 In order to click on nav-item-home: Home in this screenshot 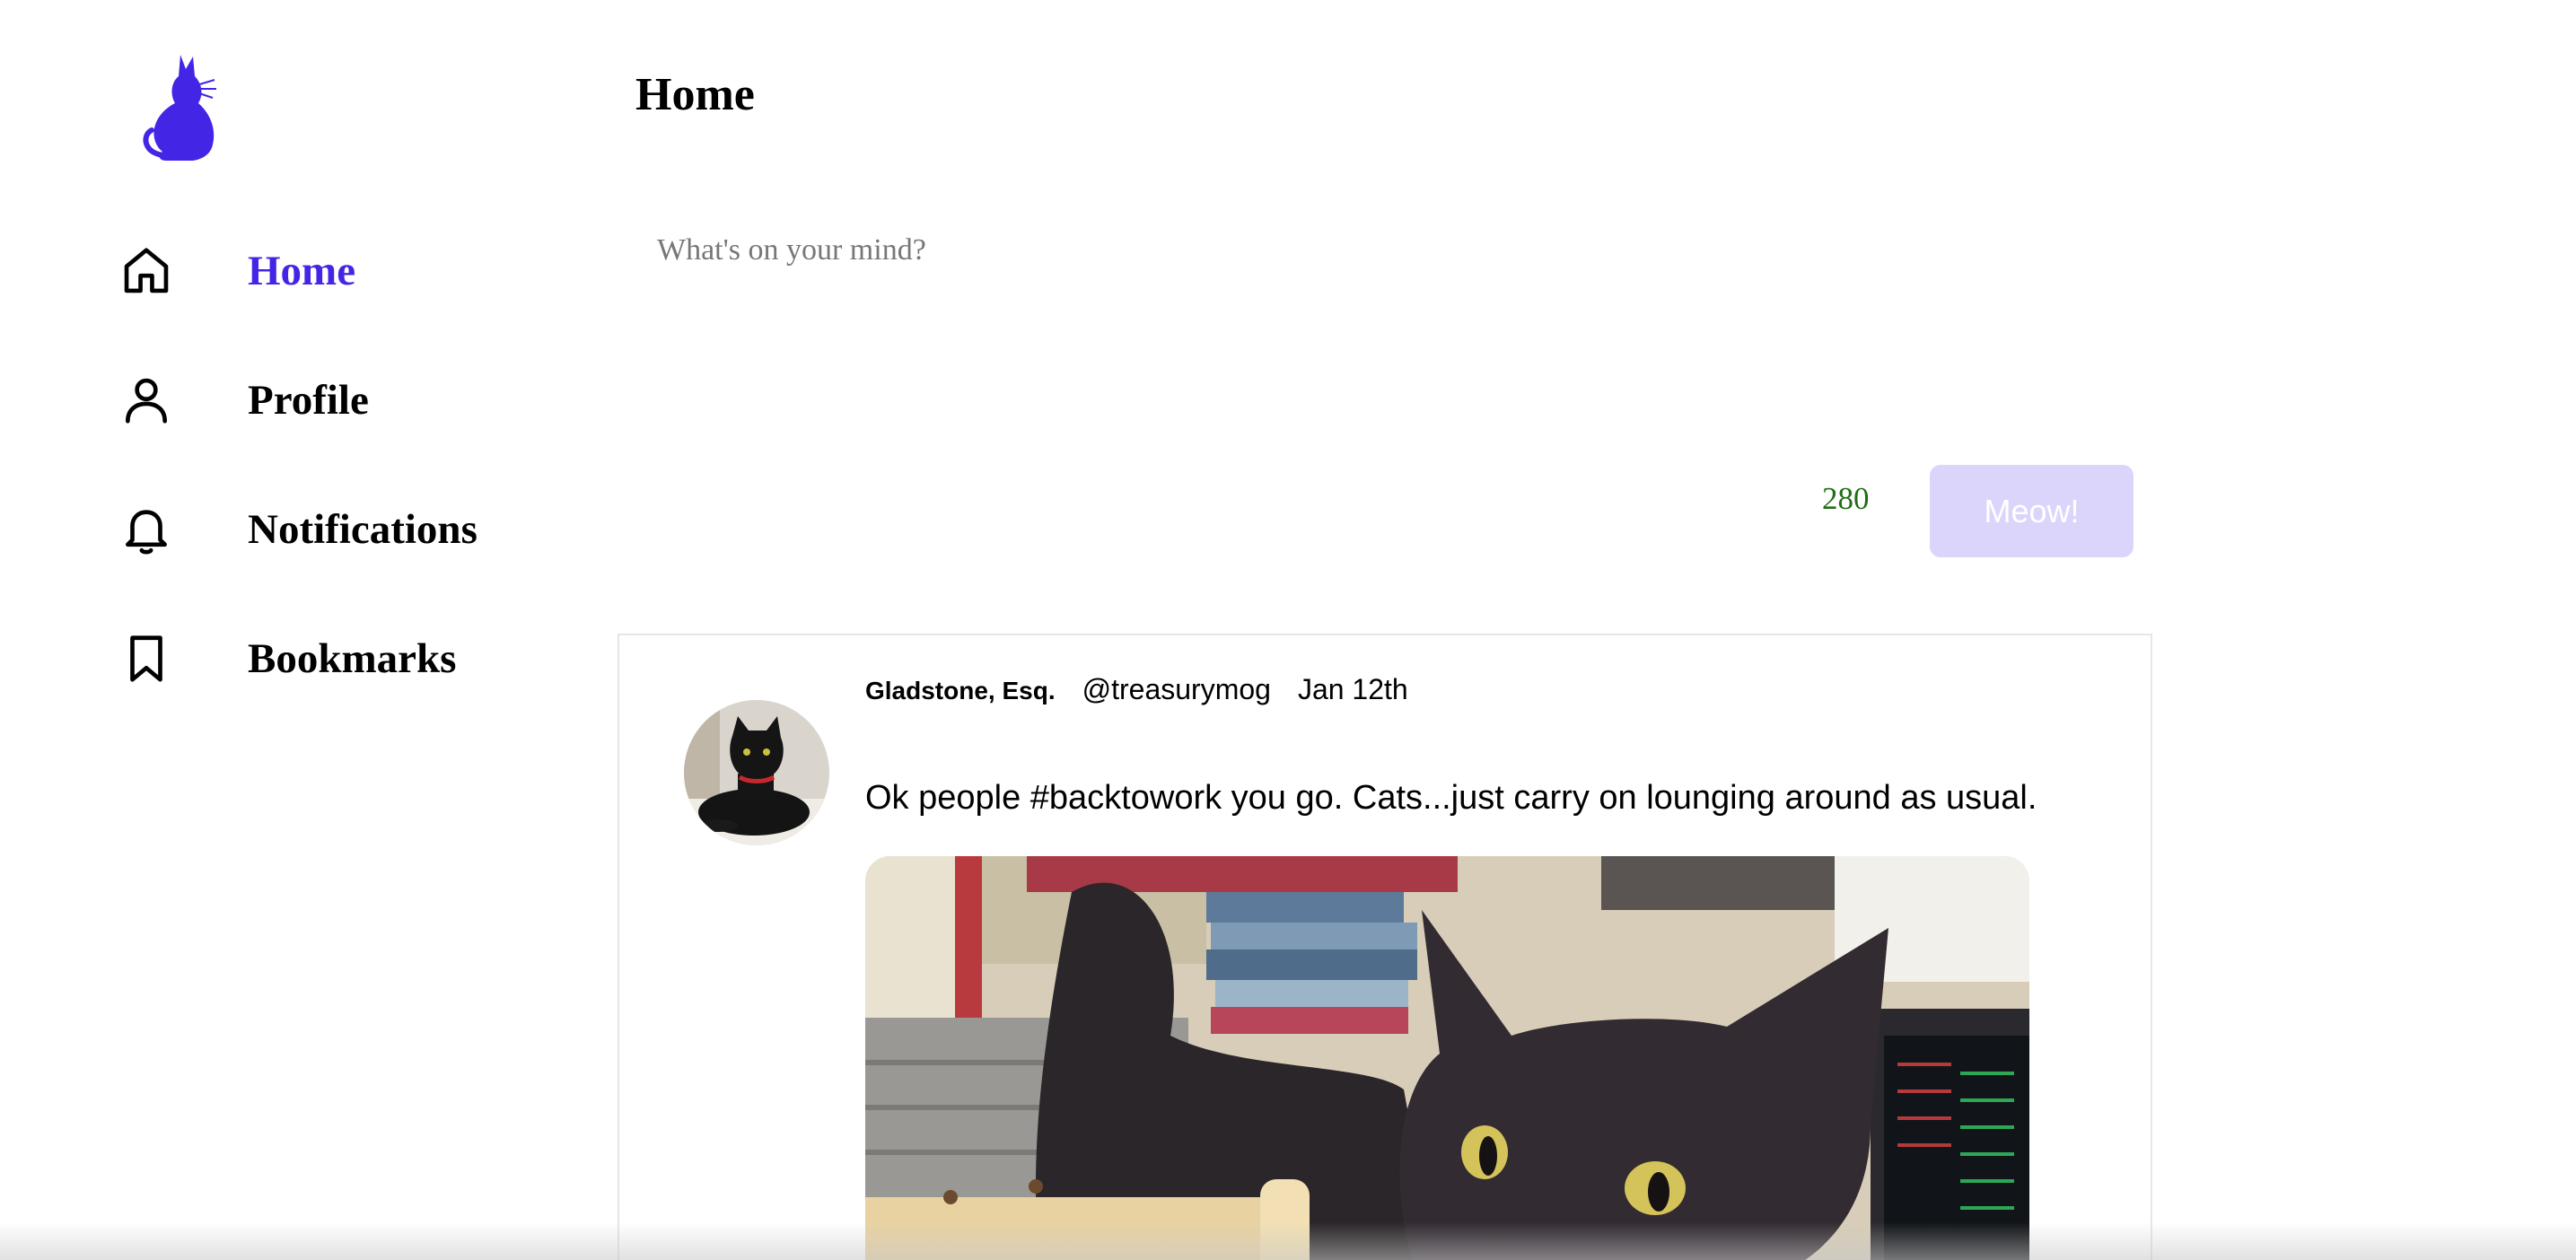, I will do `click(323, 271)`.